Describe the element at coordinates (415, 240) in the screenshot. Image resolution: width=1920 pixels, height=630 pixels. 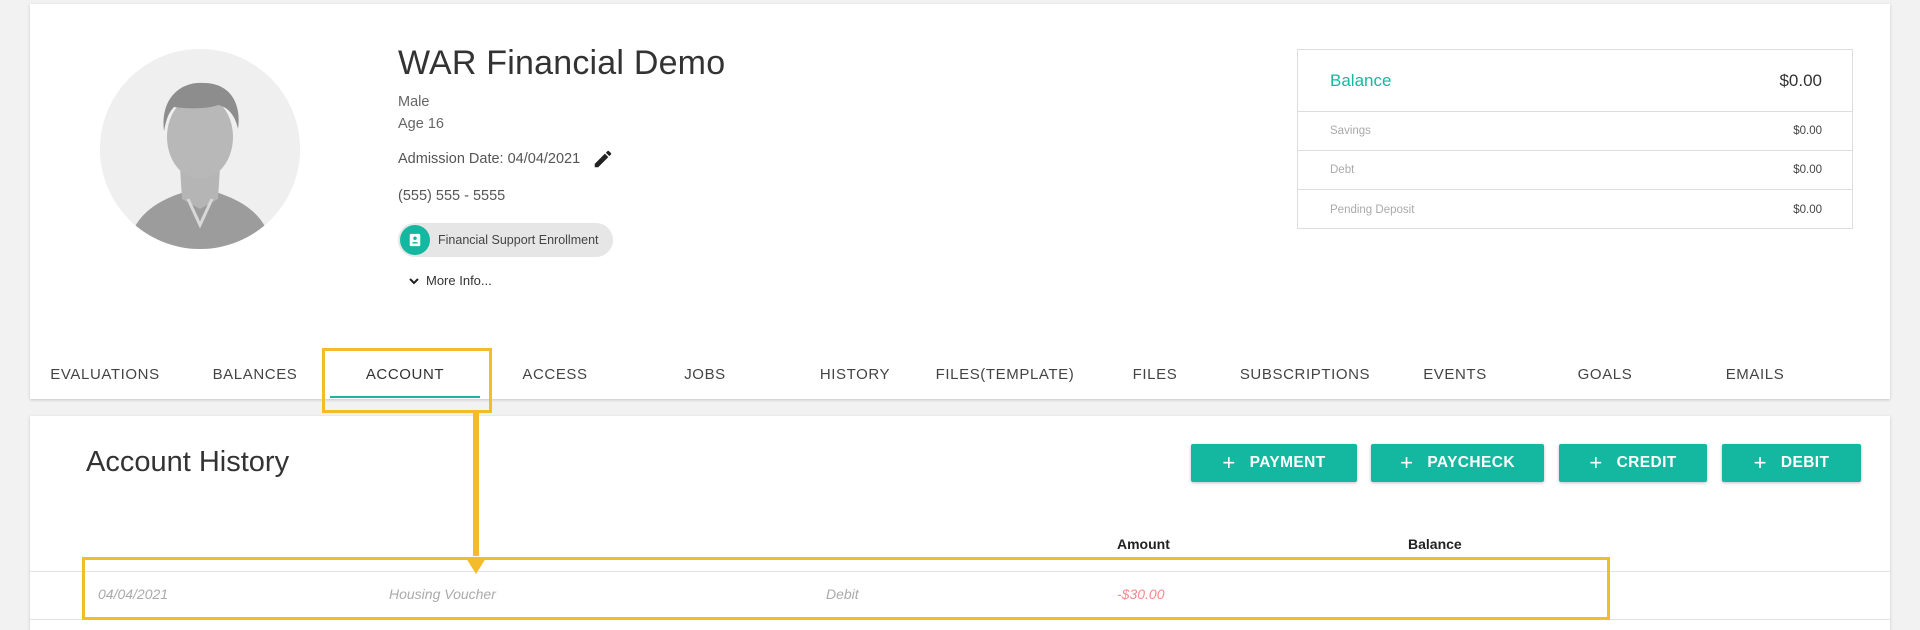
I see `badge-icon` at that location.